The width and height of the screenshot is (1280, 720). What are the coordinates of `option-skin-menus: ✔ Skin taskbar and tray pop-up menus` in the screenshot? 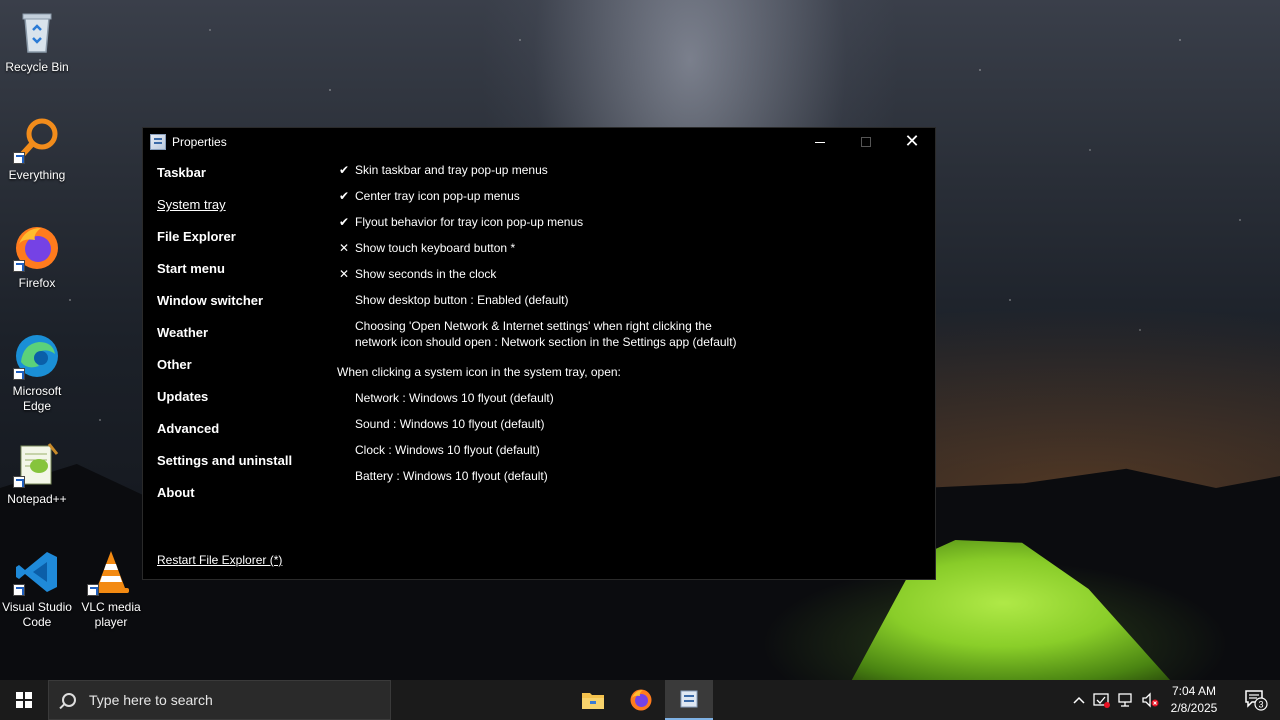 It's located at (632, 175).